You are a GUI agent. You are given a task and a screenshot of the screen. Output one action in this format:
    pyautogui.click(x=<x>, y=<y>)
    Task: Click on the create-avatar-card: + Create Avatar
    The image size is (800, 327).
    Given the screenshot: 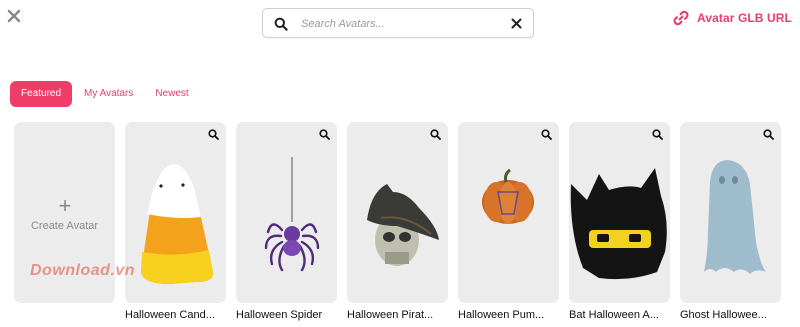 What is the action you would take?
    pyautogui.click(x=64, y=212)
    